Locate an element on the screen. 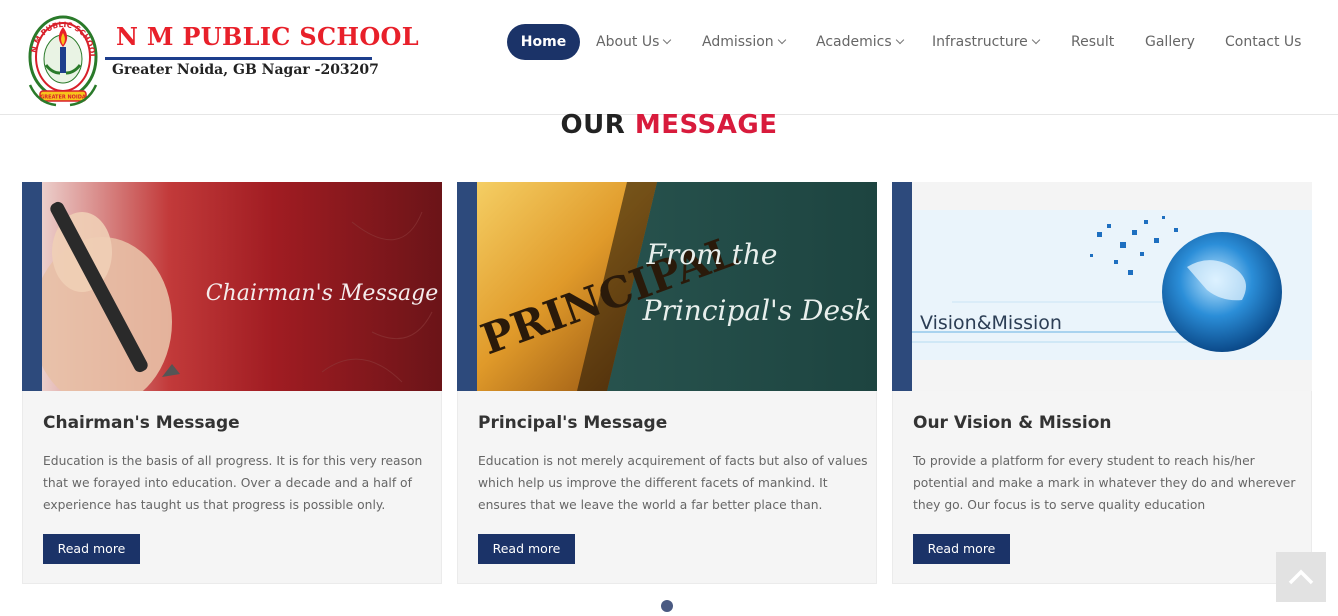 The width and height of the screenshot is (1338, 616). nav-about-us: About Us is located at coordinates (634, 42).